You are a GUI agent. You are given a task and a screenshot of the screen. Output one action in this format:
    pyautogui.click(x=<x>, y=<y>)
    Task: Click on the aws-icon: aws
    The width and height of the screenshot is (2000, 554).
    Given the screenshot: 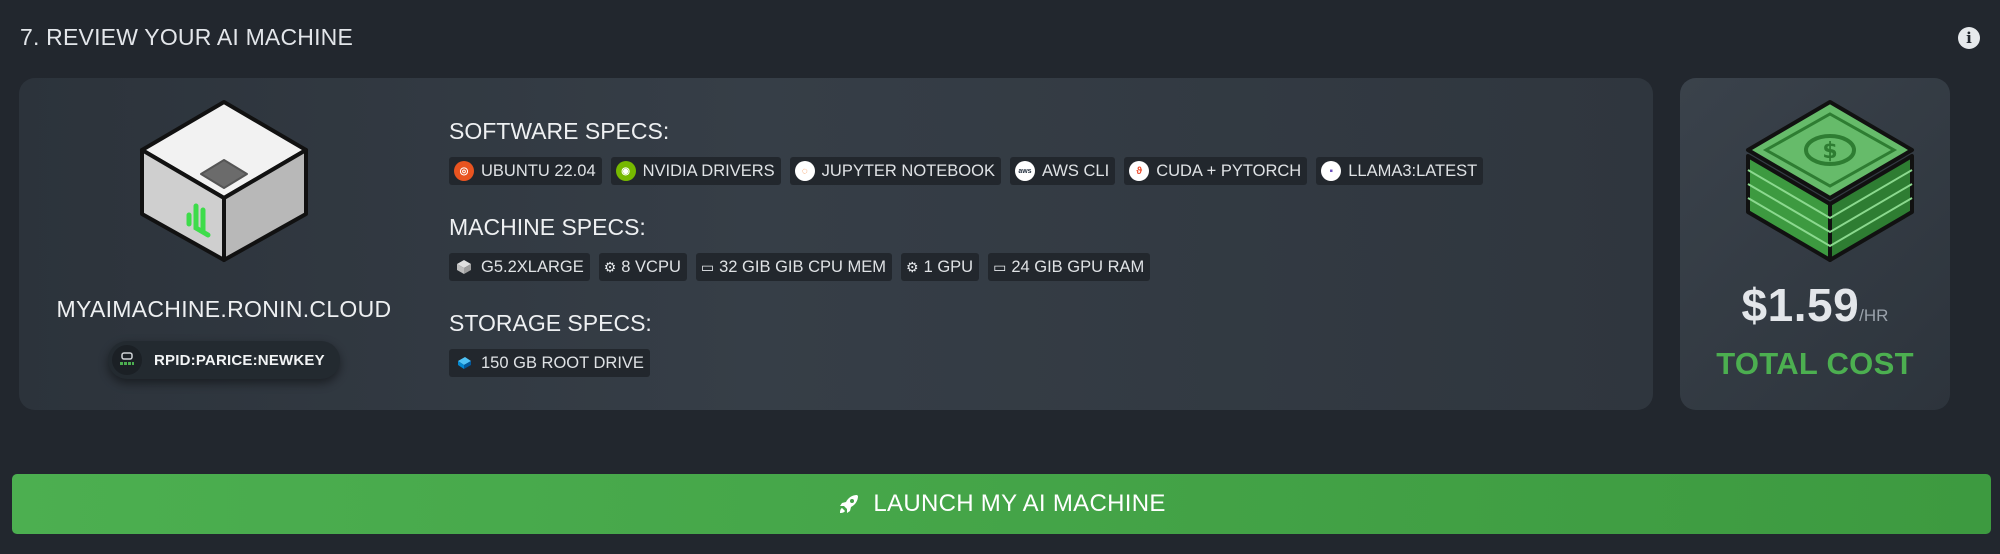 What is the action you would take?
    pyautogui.click(x=1024, y=171)
    